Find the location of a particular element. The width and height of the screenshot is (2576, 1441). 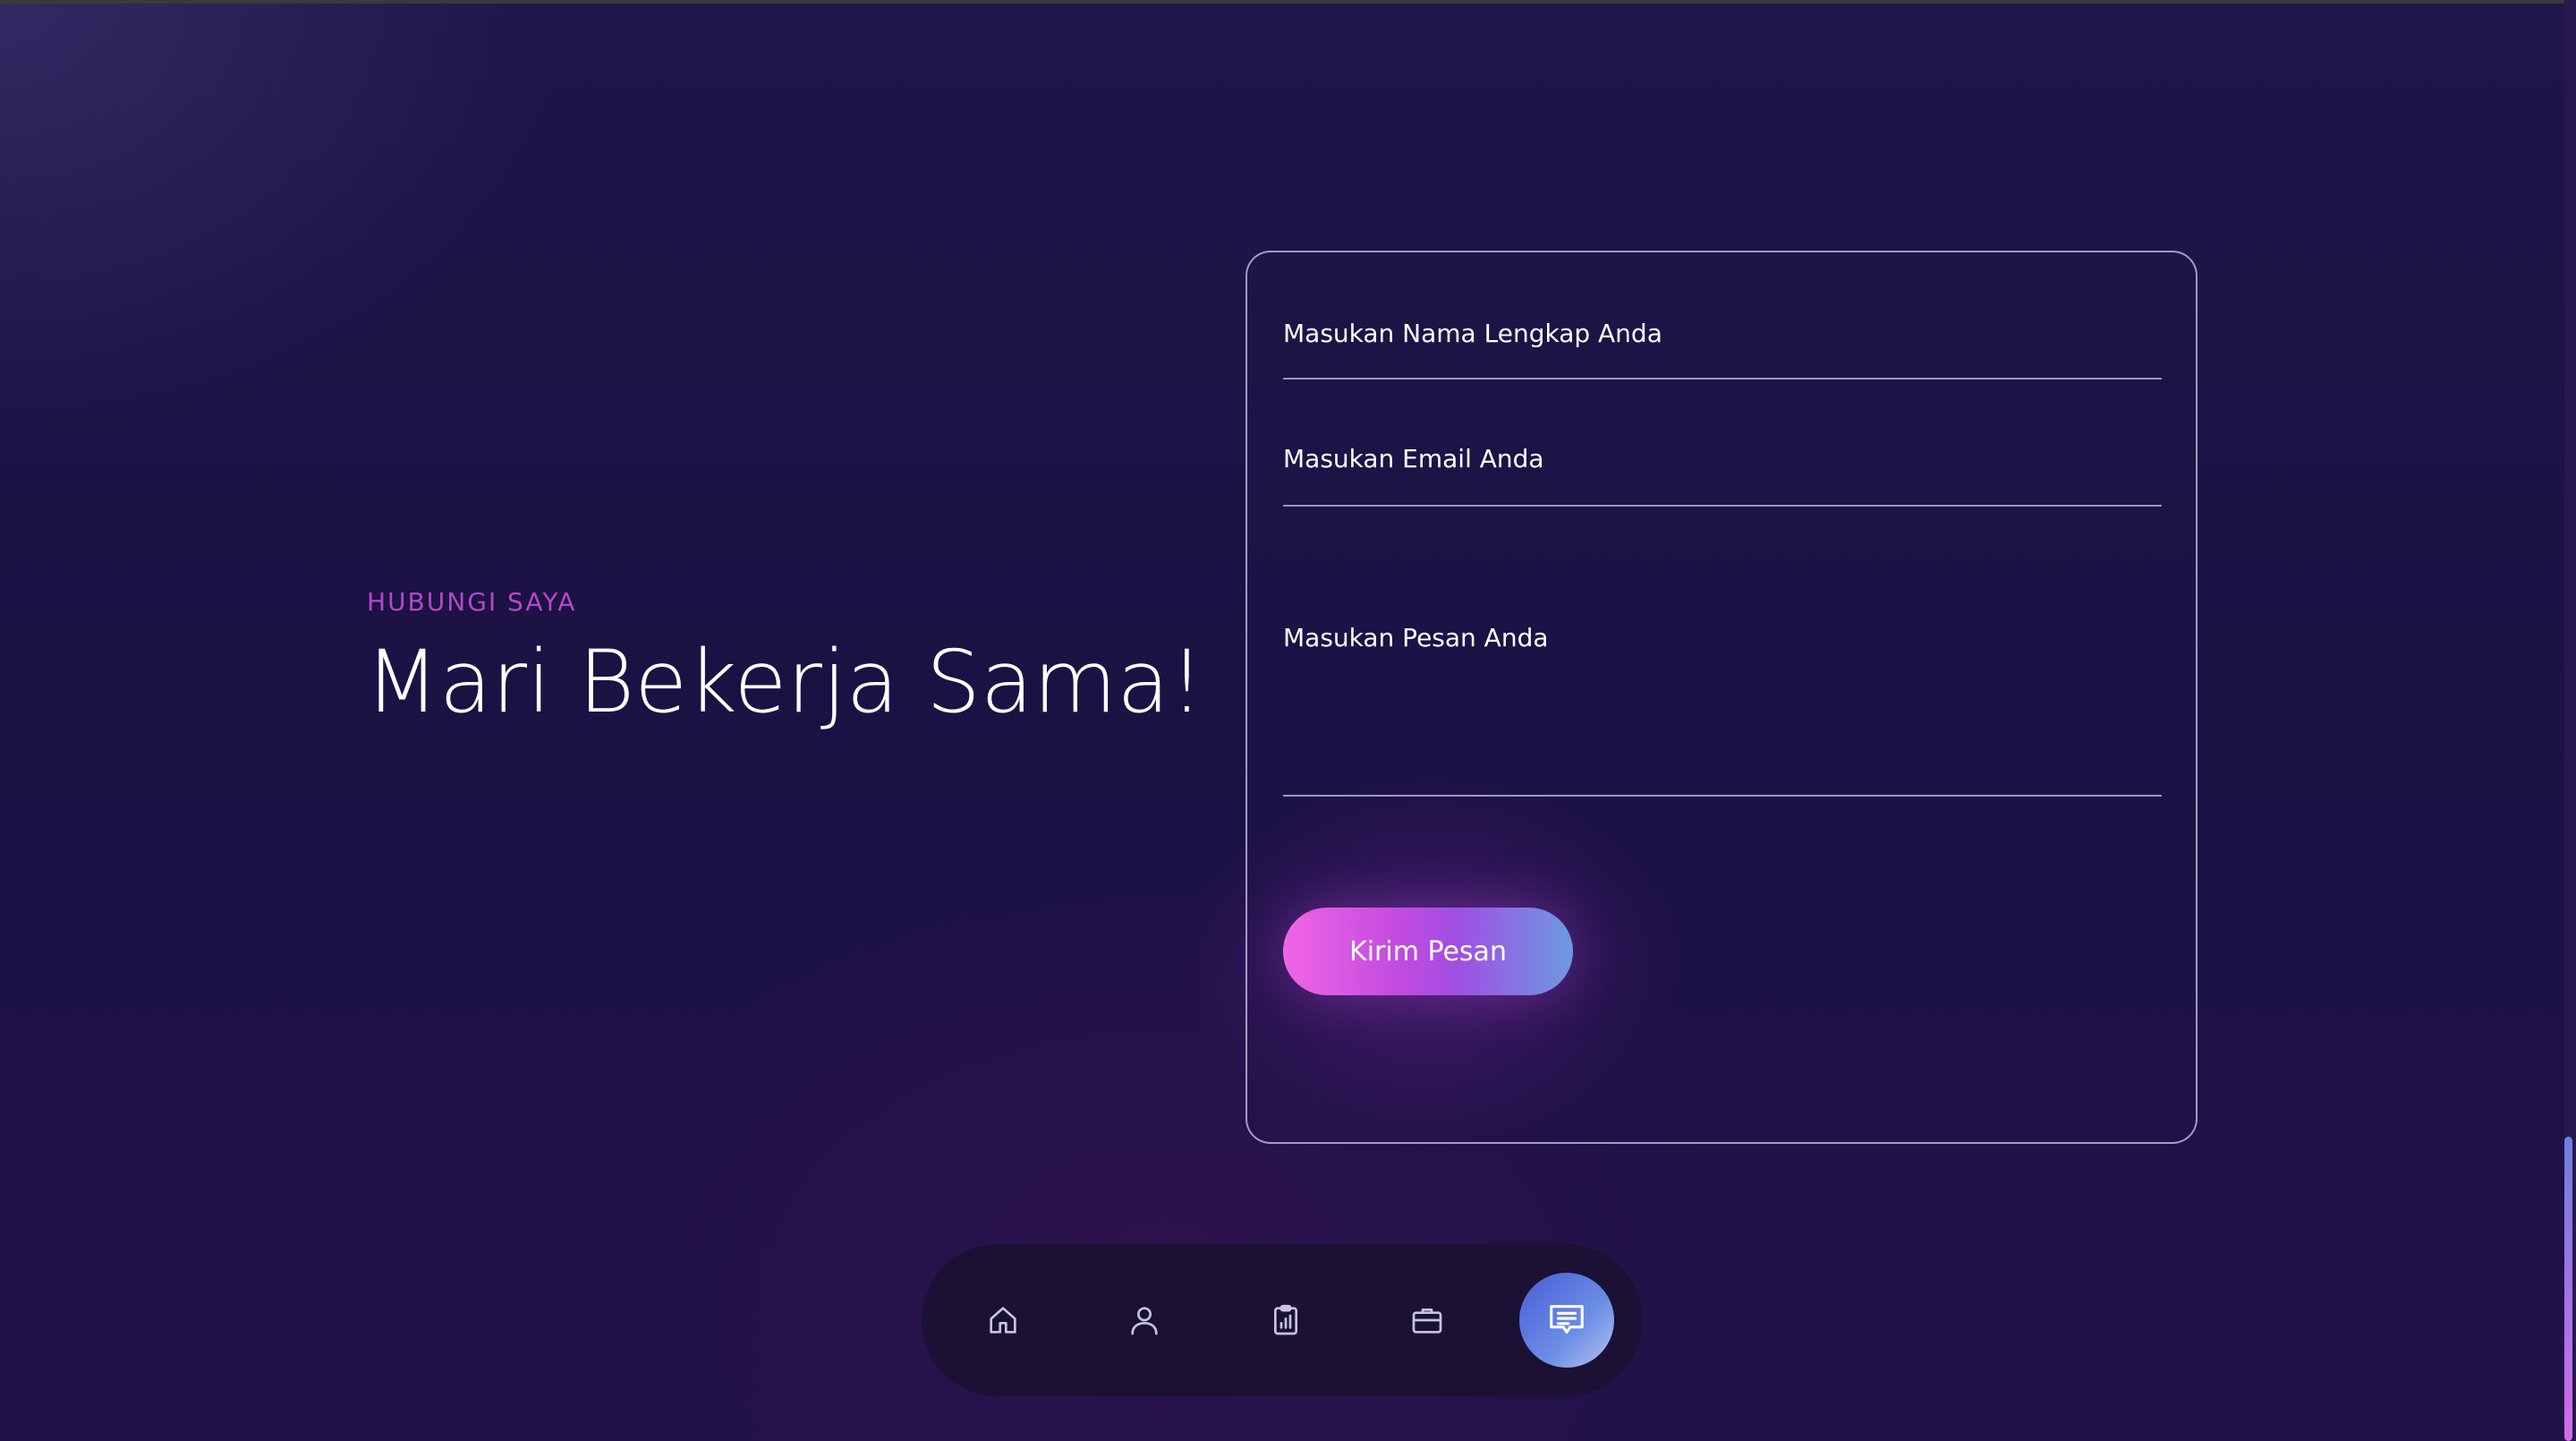

send-message-button: Kirim Pesan is located at coordinates (1428, 951).